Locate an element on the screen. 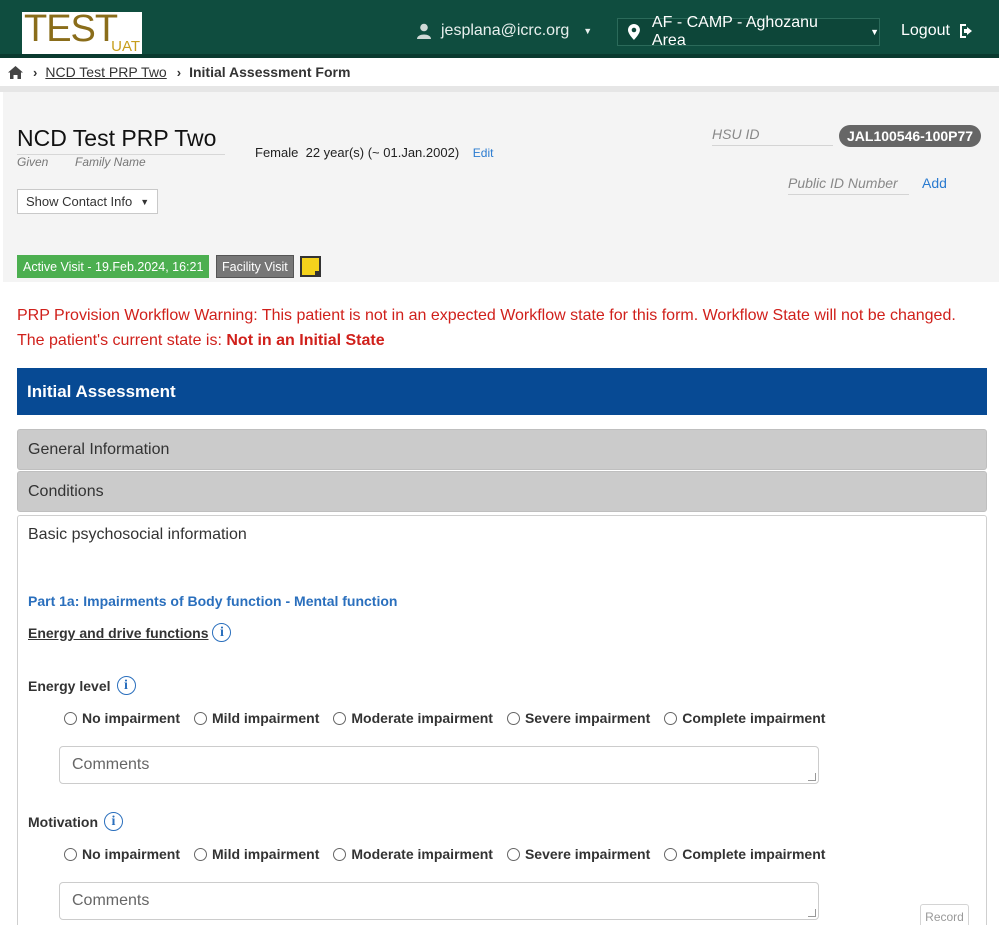 Image resolution: width=999 pixels, height=925 pixels. user-menu: jesplana@icrc.org ▼ is located at coordinates (504, 31).